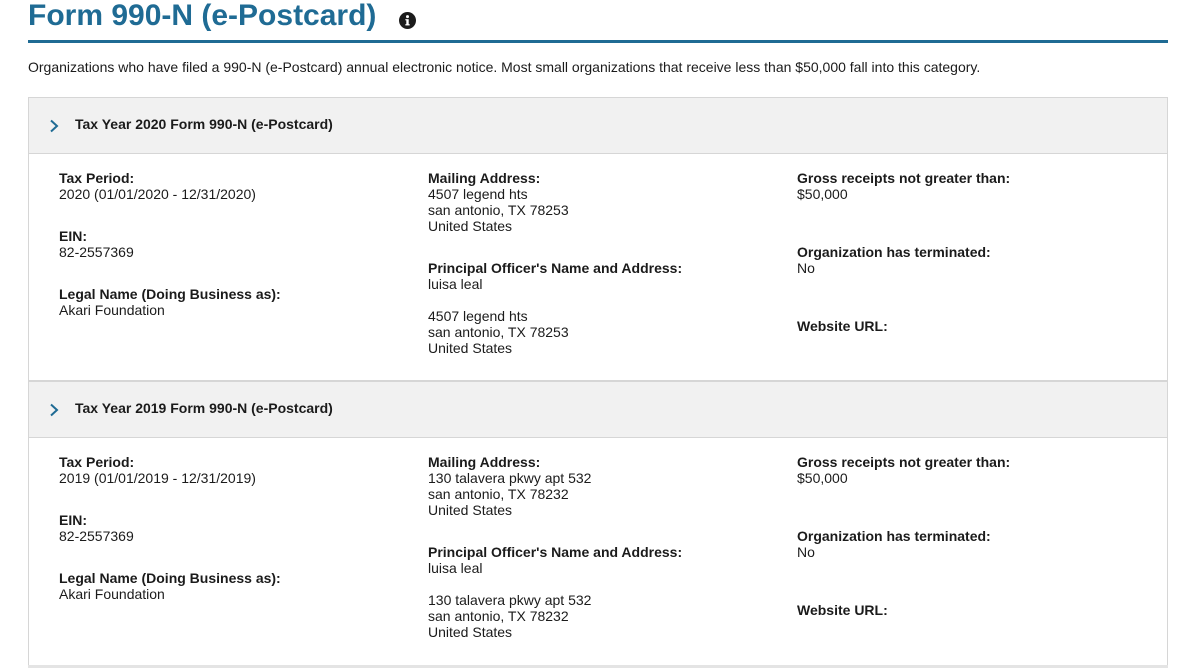 Image resolution: width=1183 pixels, height=668 pixels. I want to click on page-title: Form 990-N (e-Postcard), so click(202, 16).